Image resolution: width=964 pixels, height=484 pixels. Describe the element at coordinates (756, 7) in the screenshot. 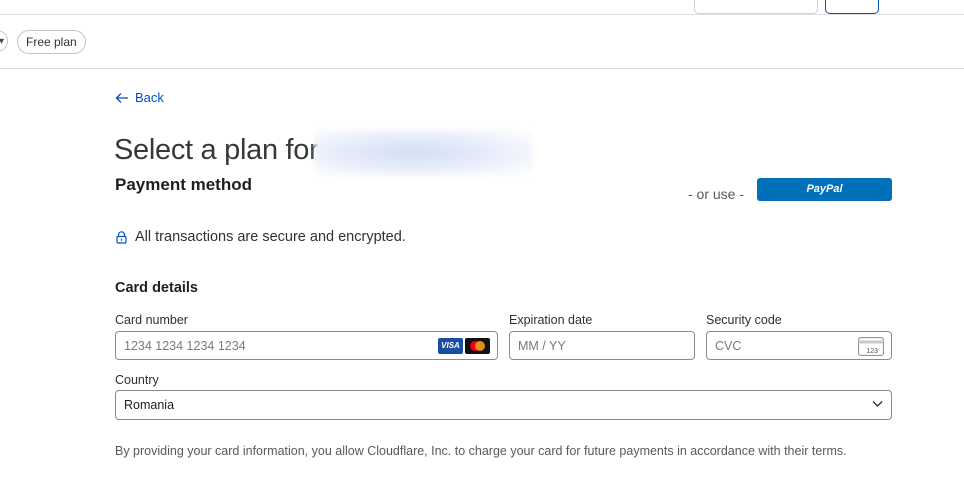

I see `top-secondary-button` at that location.